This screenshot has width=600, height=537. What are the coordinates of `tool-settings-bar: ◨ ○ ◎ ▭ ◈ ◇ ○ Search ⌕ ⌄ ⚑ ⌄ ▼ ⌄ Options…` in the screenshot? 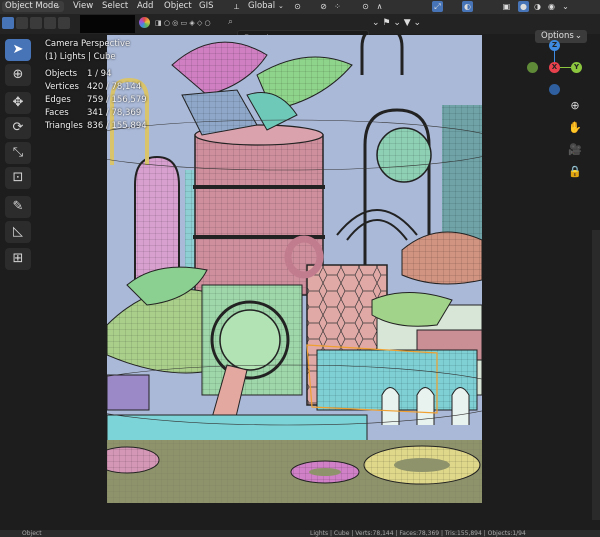 It's located at (300, 29).